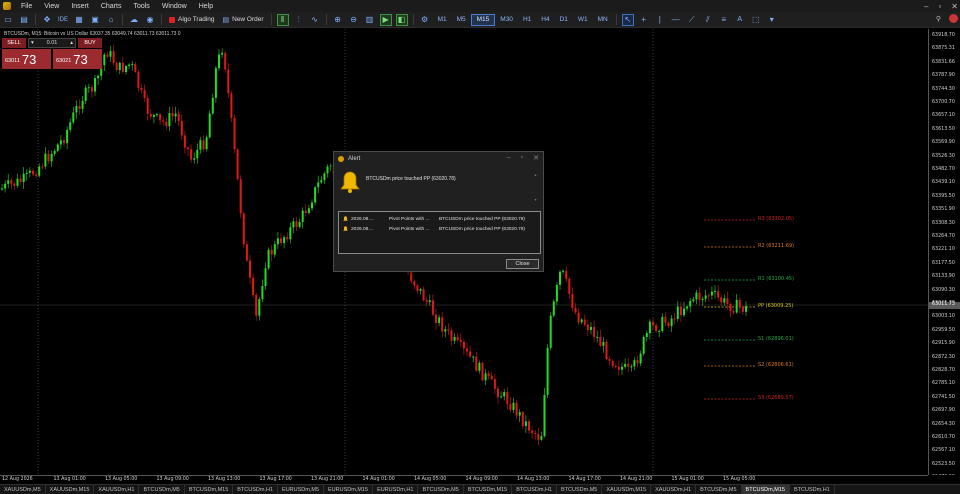 The image size is (960, 494). I want to click on timeframe-w1: W1, so click(583, 20).